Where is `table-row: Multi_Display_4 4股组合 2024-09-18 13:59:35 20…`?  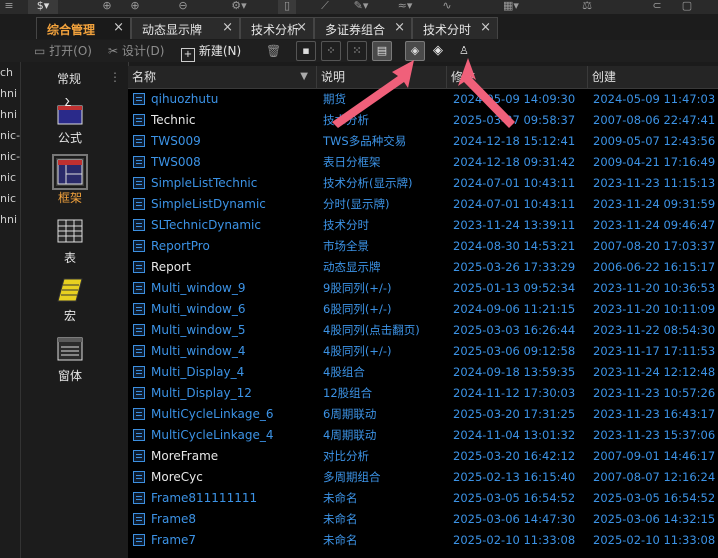
table-row: Multi_Display_4 4股组合 2024-09-18 13:59:35 20… is located at coordinates (423, 372).